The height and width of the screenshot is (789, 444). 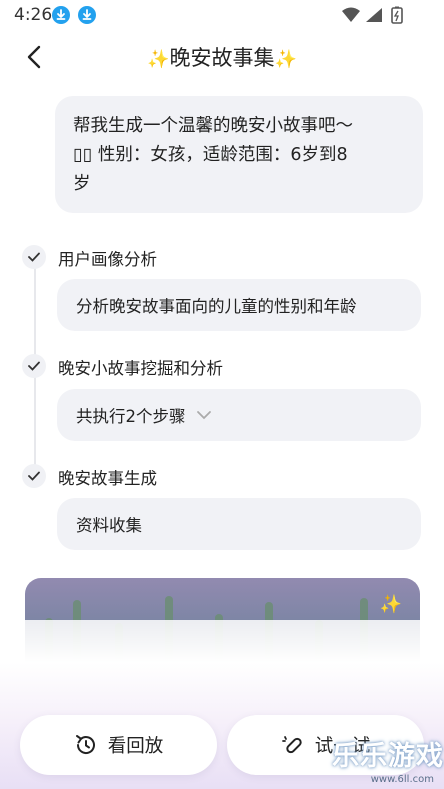 I want to click on step-detail-card: 资料收集, so click(x=239, y=524).